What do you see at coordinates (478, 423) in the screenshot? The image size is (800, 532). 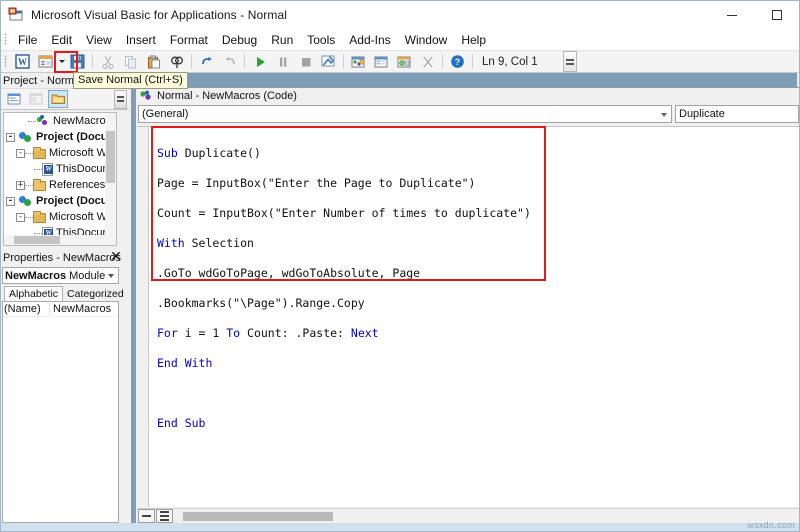 I see `code-line: End Sub` at bounding box center [478, 423].